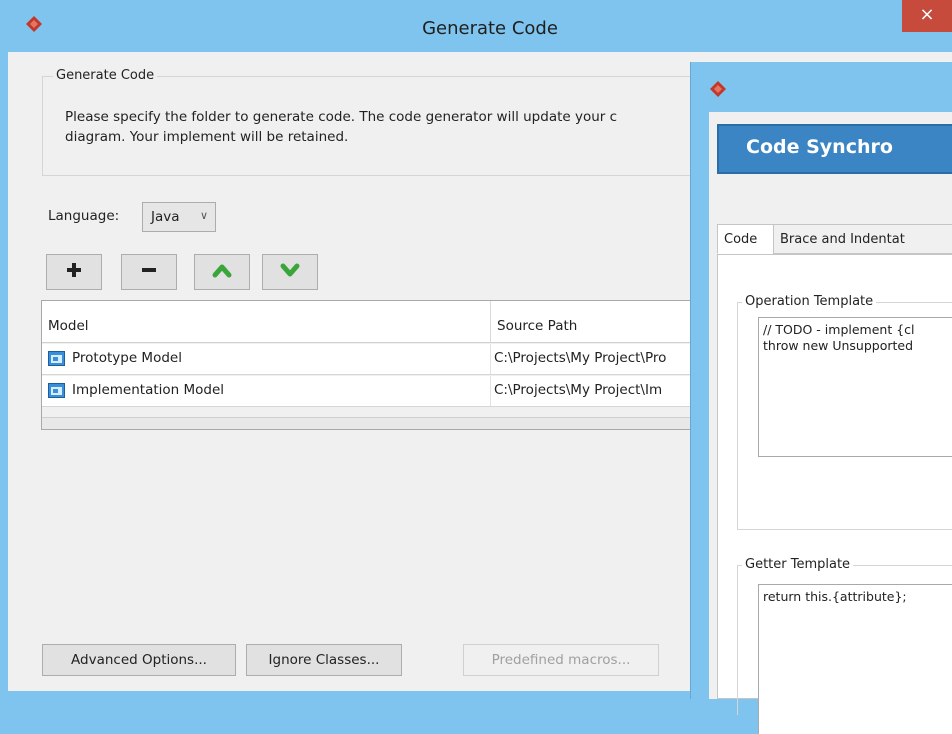  I want to click on minus-icon, so click(149, 272).